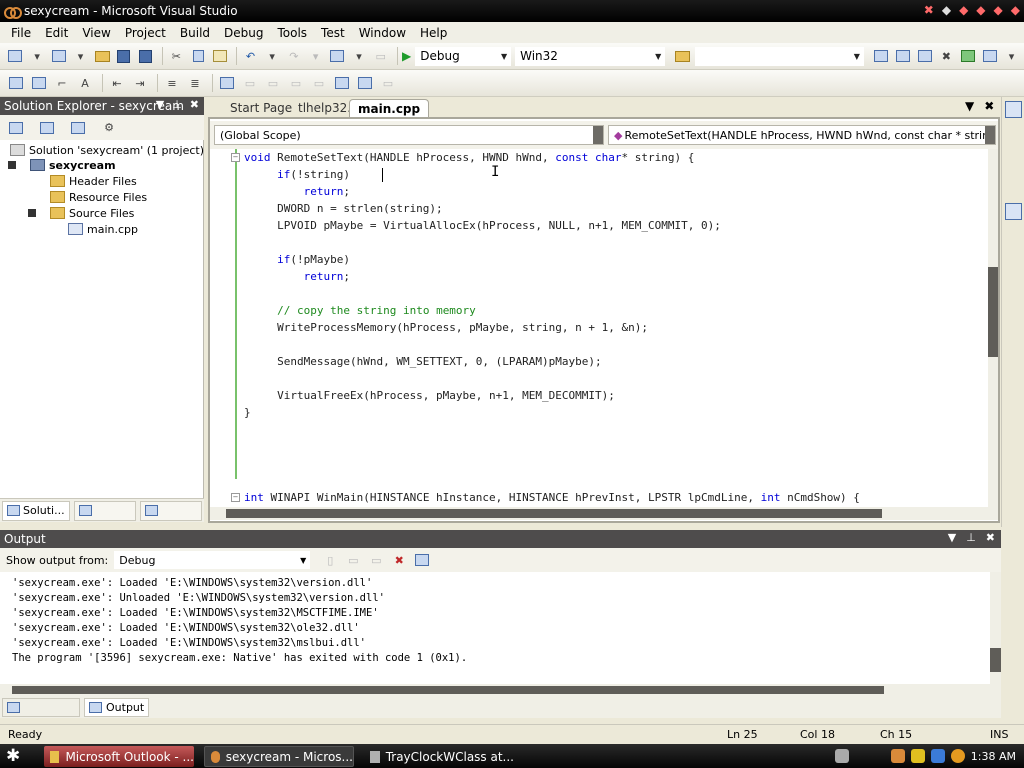 The height and width of the screenshot is (768, 1024). Describe the element at coordinates (145, 33) in the screenshot. I see `menu-project: Project` at that location.